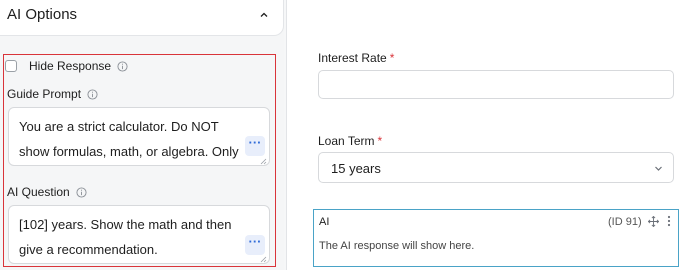  Describe the element at coordinates (264, 15) in the screenshot. I see `chevron-up-icon` at that location.